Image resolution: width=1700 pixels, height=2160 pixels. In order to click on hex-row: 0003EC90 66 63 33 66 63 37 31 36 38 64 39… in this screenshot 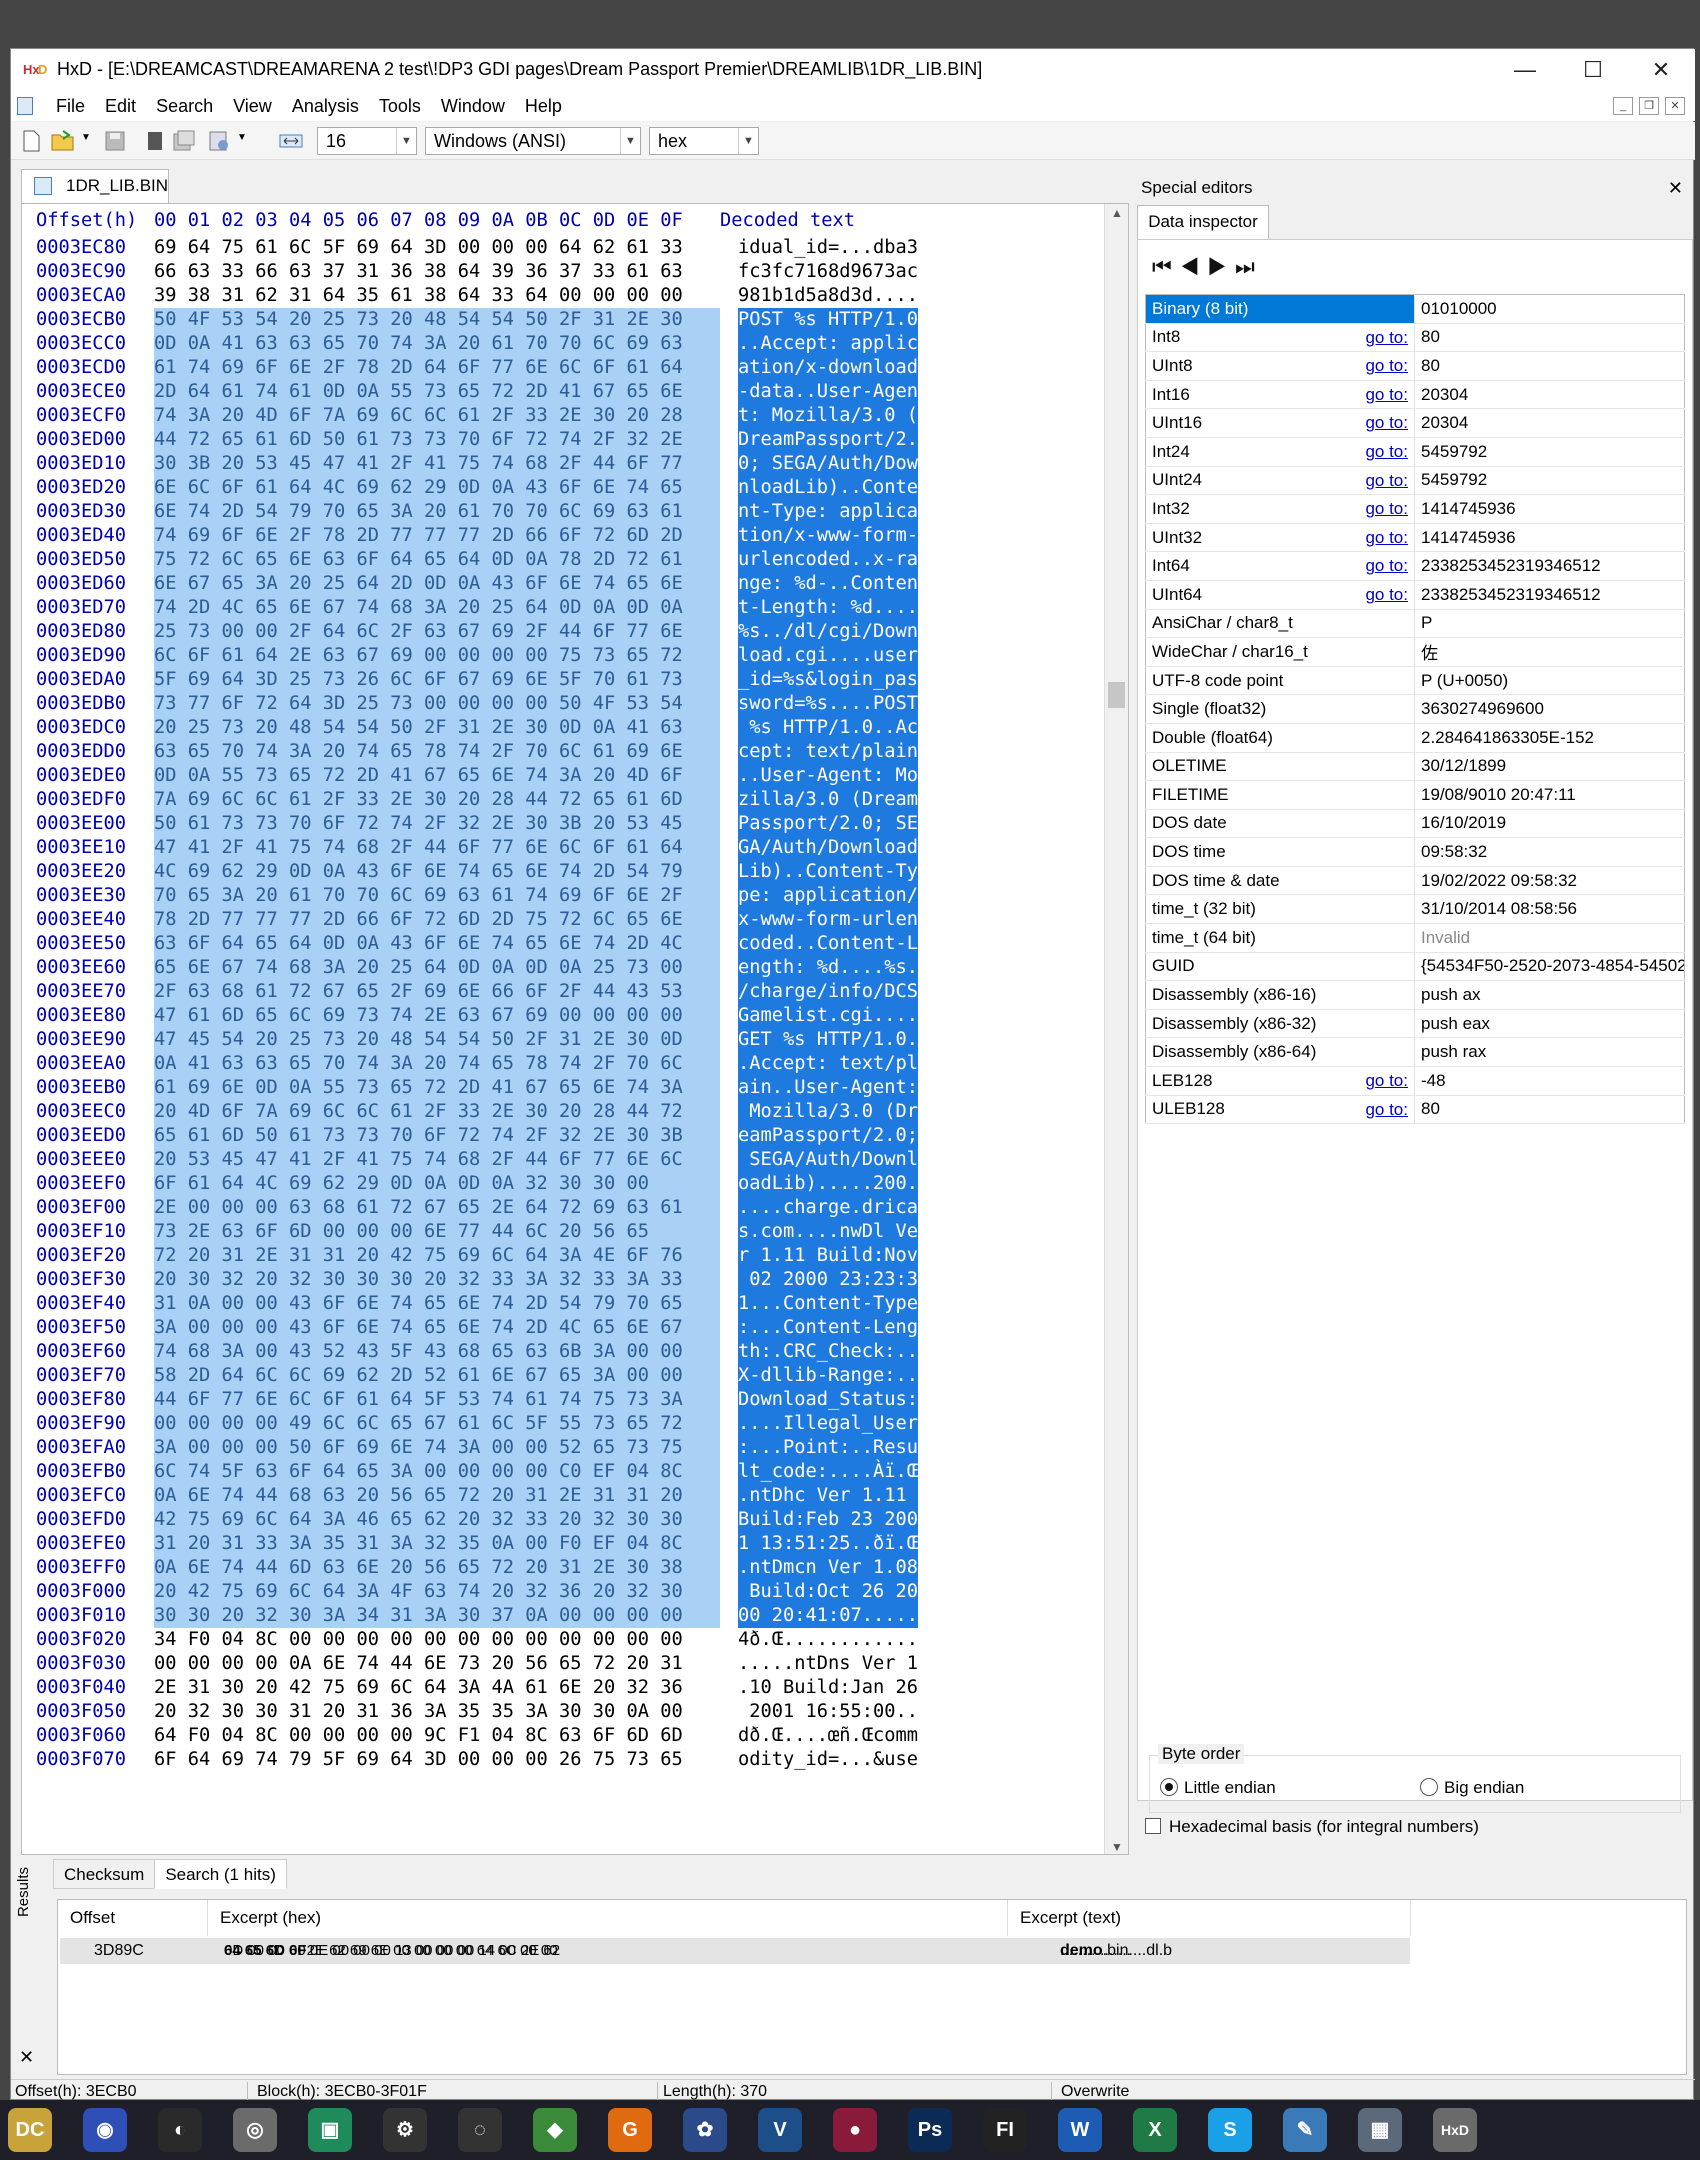, I will do `click(477, 272)`.